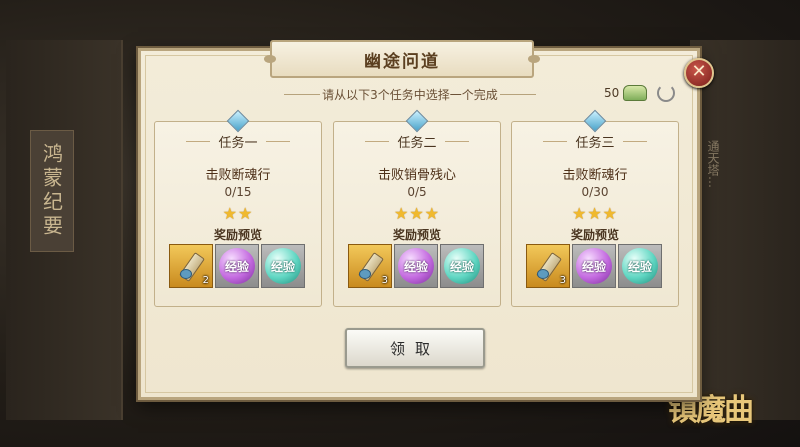  I want to click on close-icon: ✕, so click(699, 71).